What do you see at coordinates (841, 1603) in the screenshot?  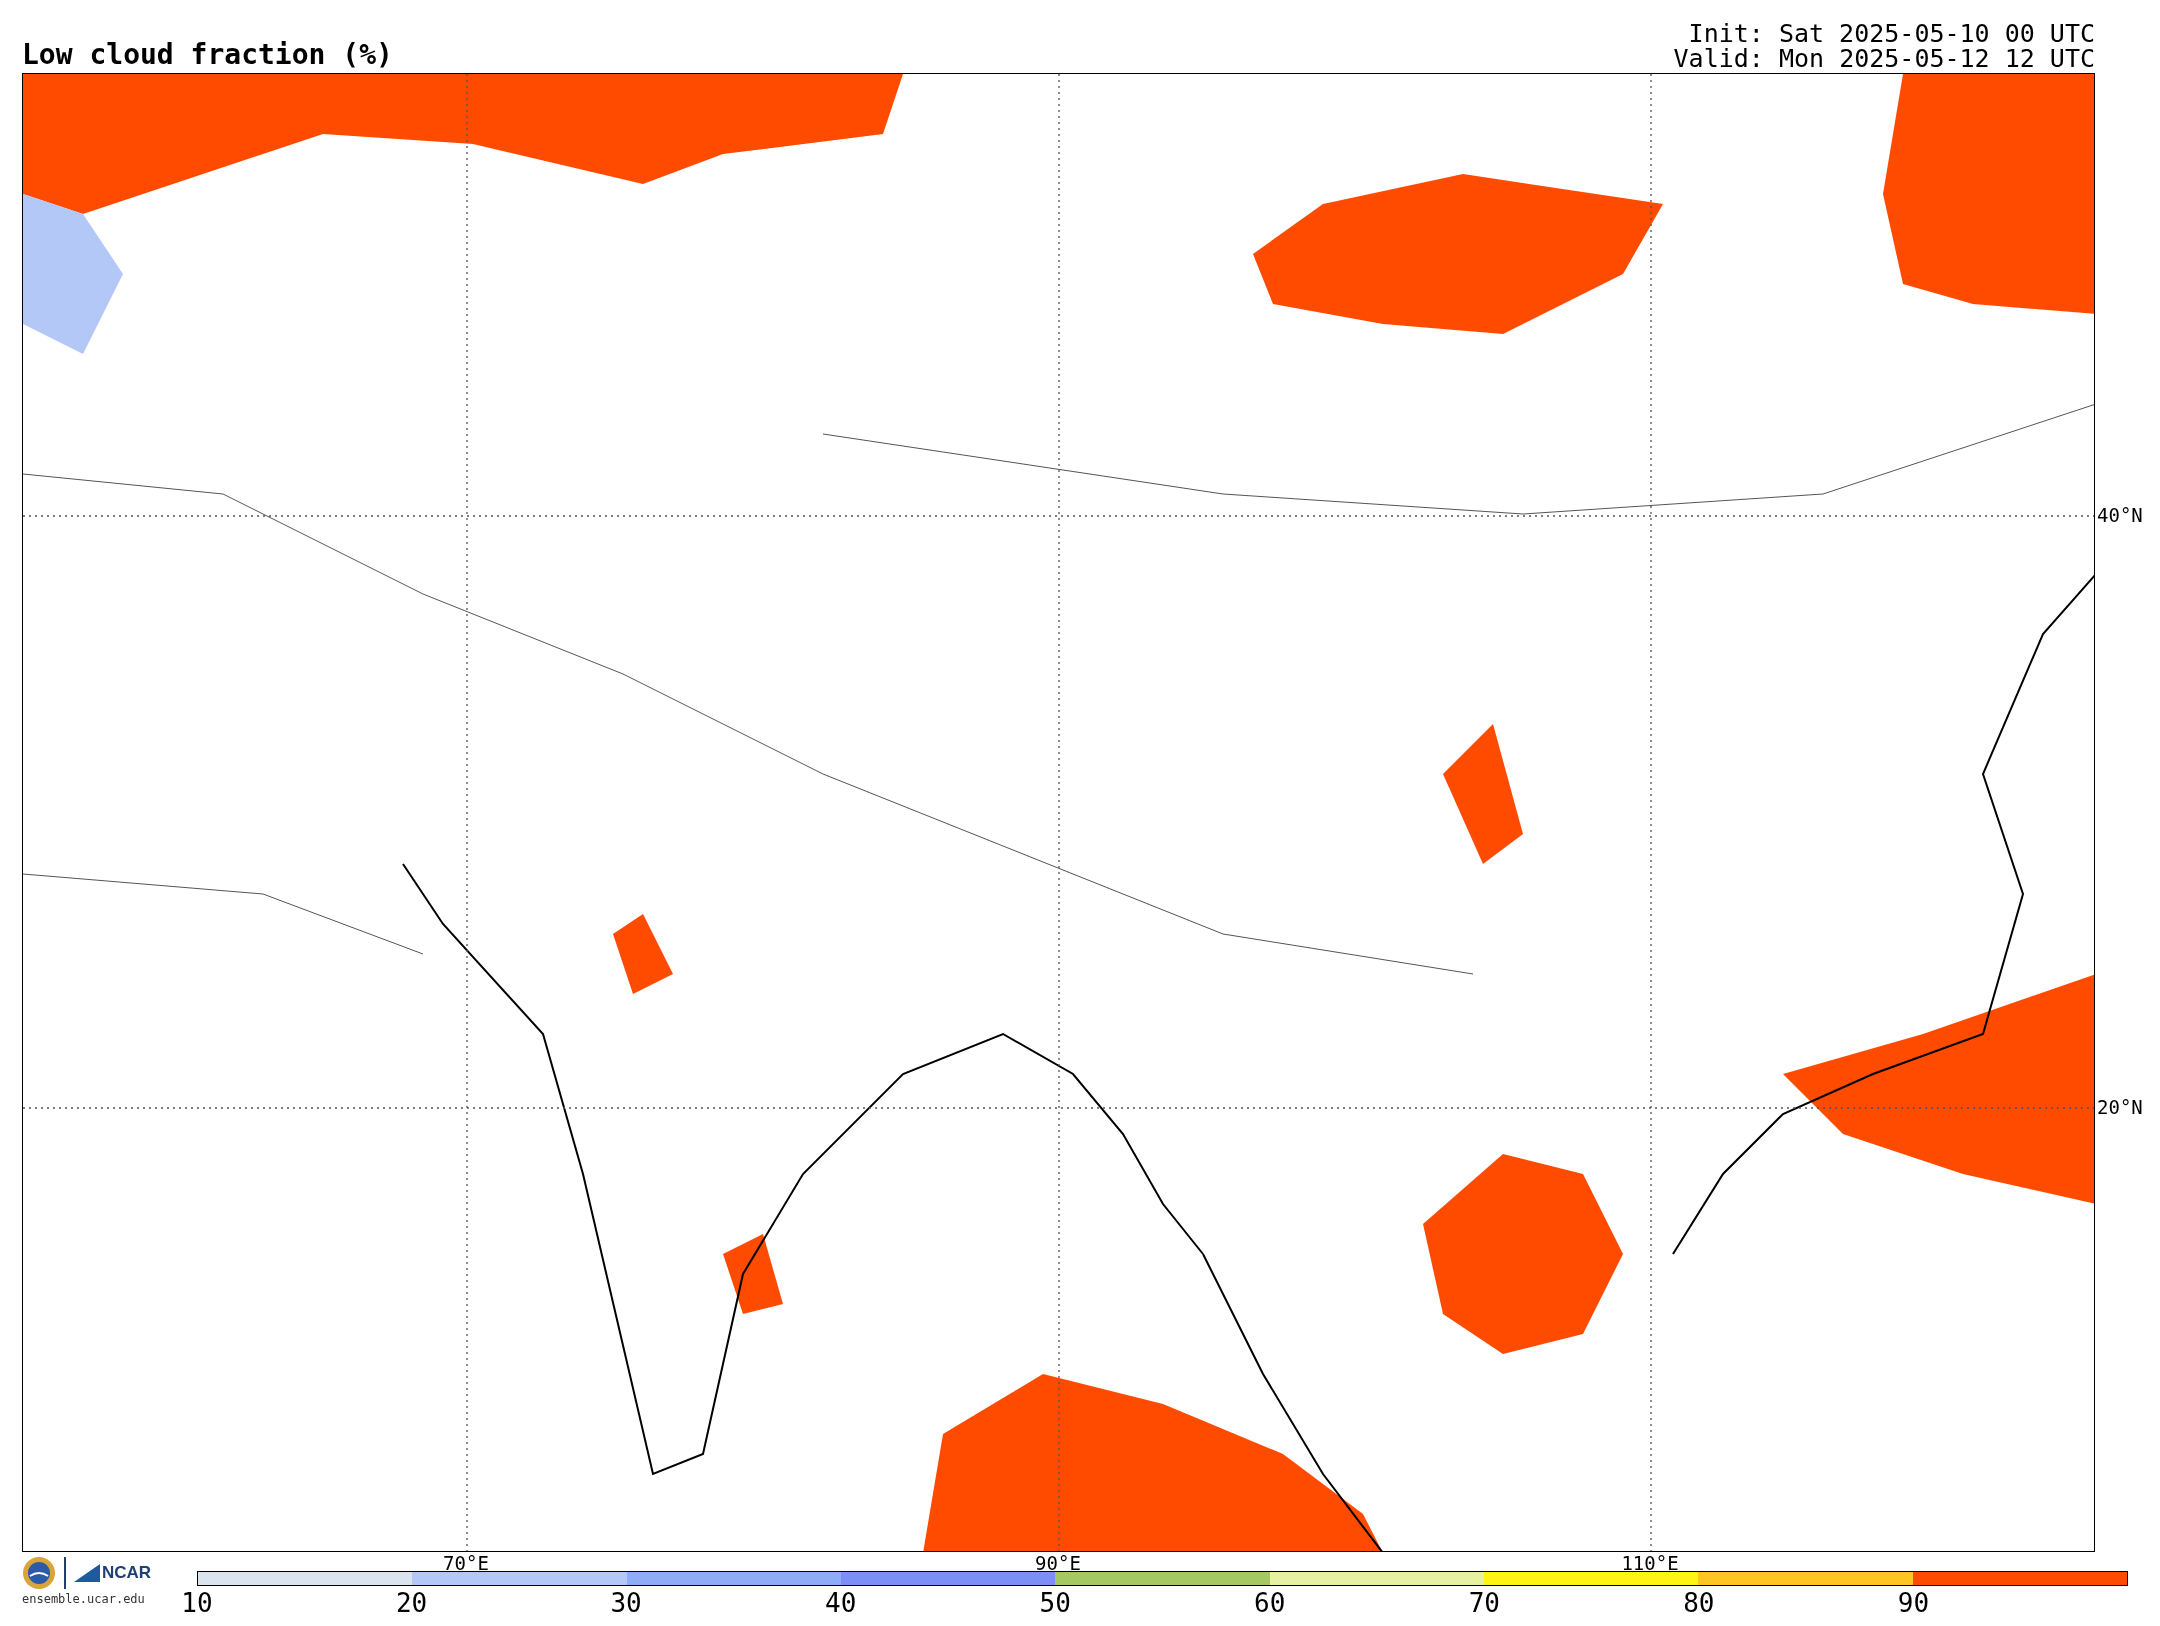 I see `colorbar-tick-label: 40` at bounding box center [841, 1603].